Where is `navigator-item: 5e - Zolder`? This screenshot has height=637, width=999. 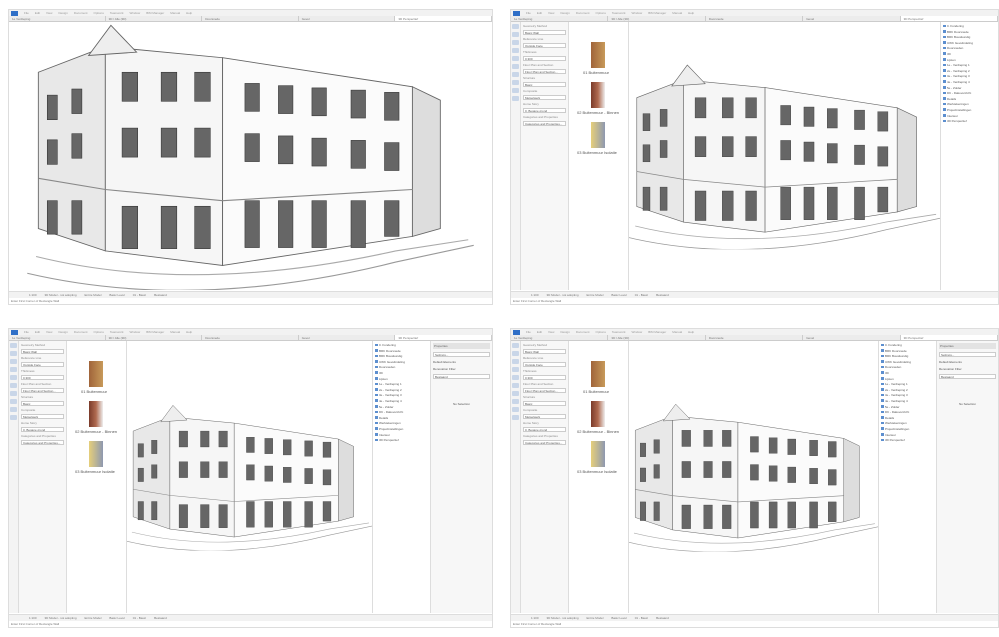 navigator-item: 5e - Zolder is located at coordinates (969, 88).